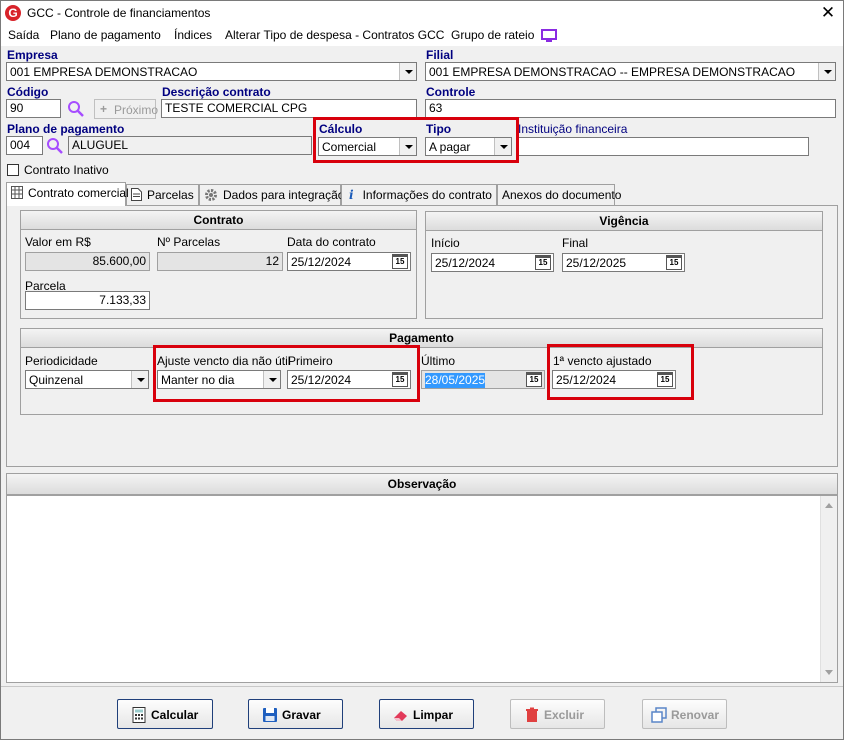 This screenshot has width=844, height=740. I want to click on close-icon: ✕, so click(828, 13).